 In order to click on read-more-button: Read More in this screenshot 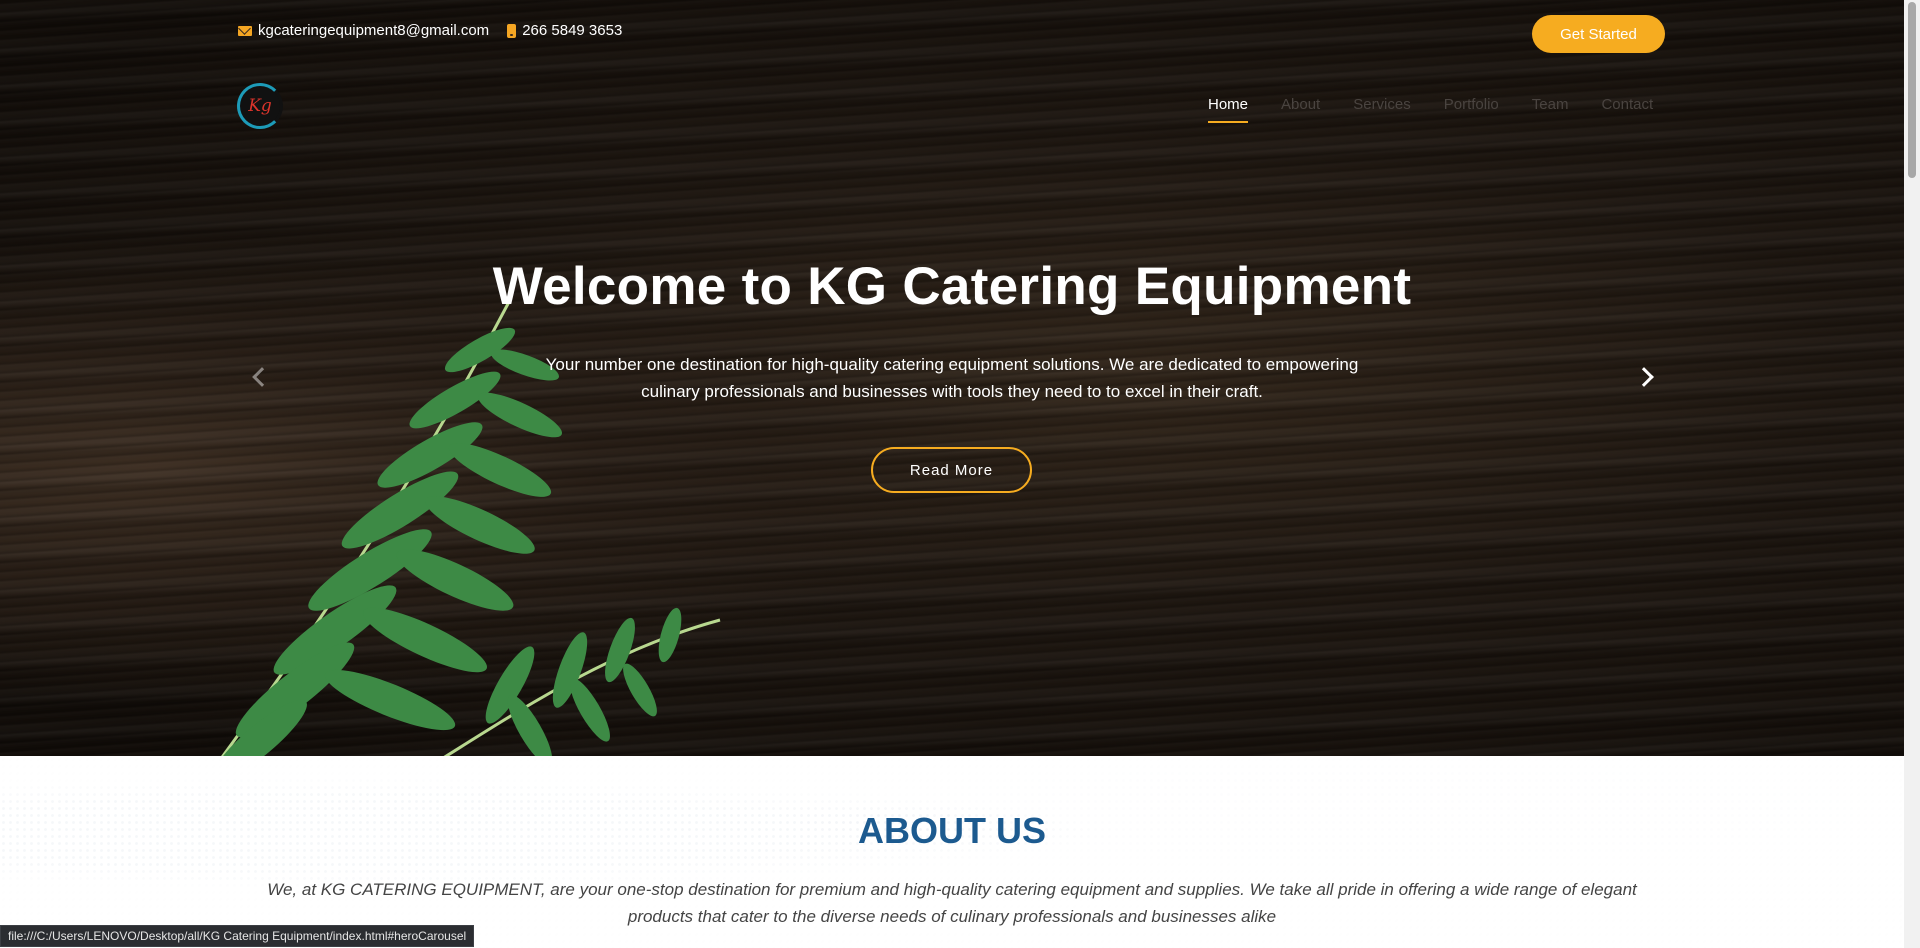, I will do `click(951, 470)`.